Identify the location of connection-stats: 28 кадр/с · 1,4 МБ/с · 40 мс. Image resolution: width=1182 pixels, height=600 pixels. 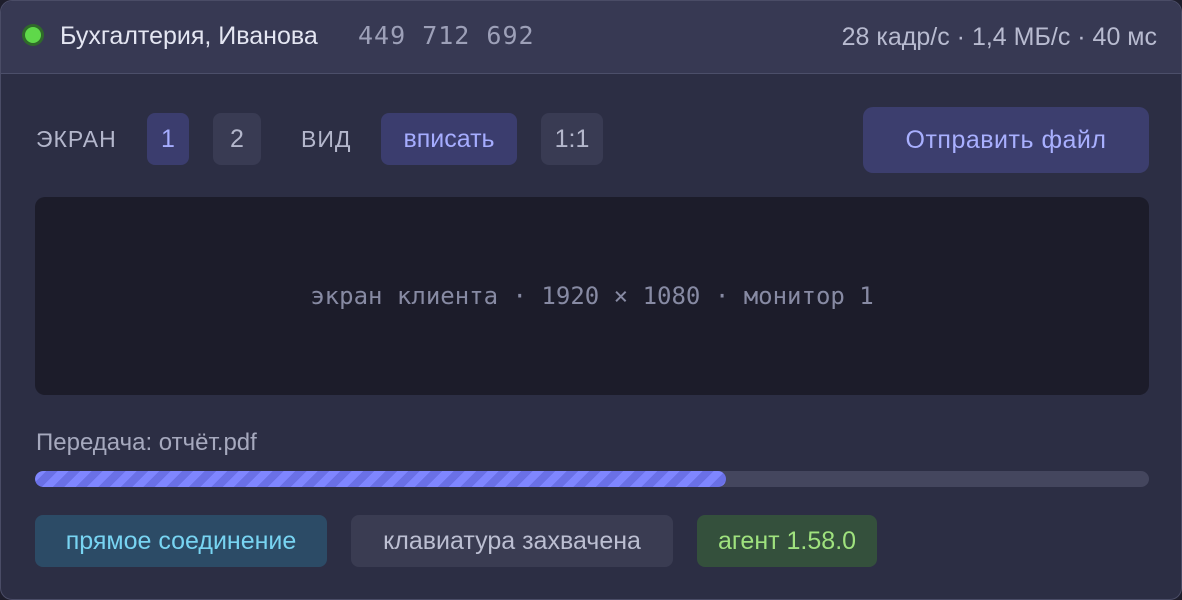
(999, 37).